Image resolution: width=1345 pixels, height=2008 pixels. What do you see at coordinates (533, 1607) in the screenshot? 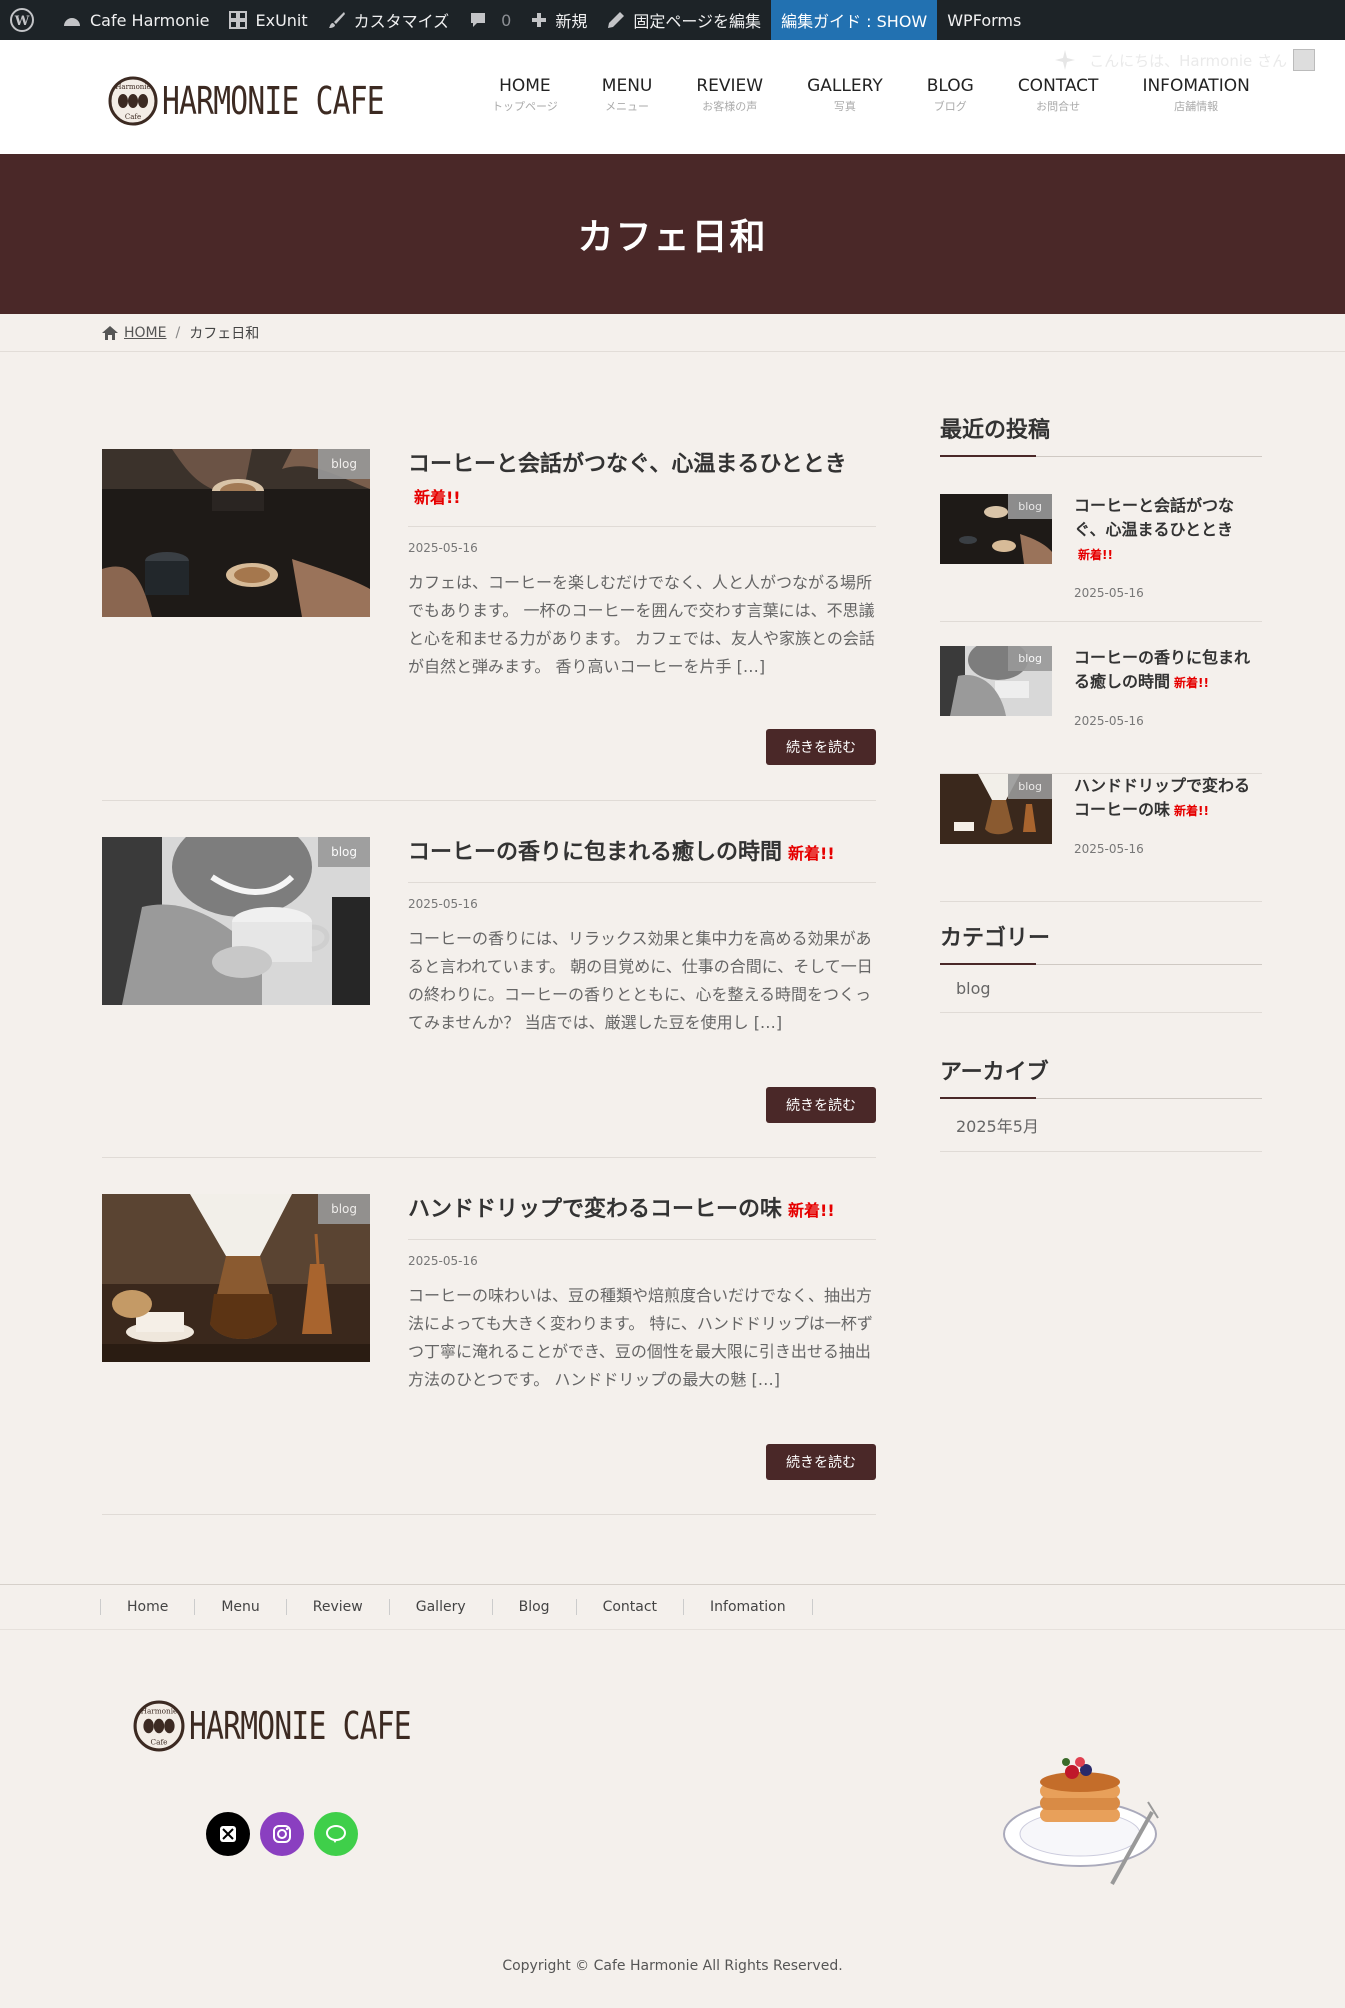
I see `footer-nav-blog: Blog` at bounding box center [533, 1607].